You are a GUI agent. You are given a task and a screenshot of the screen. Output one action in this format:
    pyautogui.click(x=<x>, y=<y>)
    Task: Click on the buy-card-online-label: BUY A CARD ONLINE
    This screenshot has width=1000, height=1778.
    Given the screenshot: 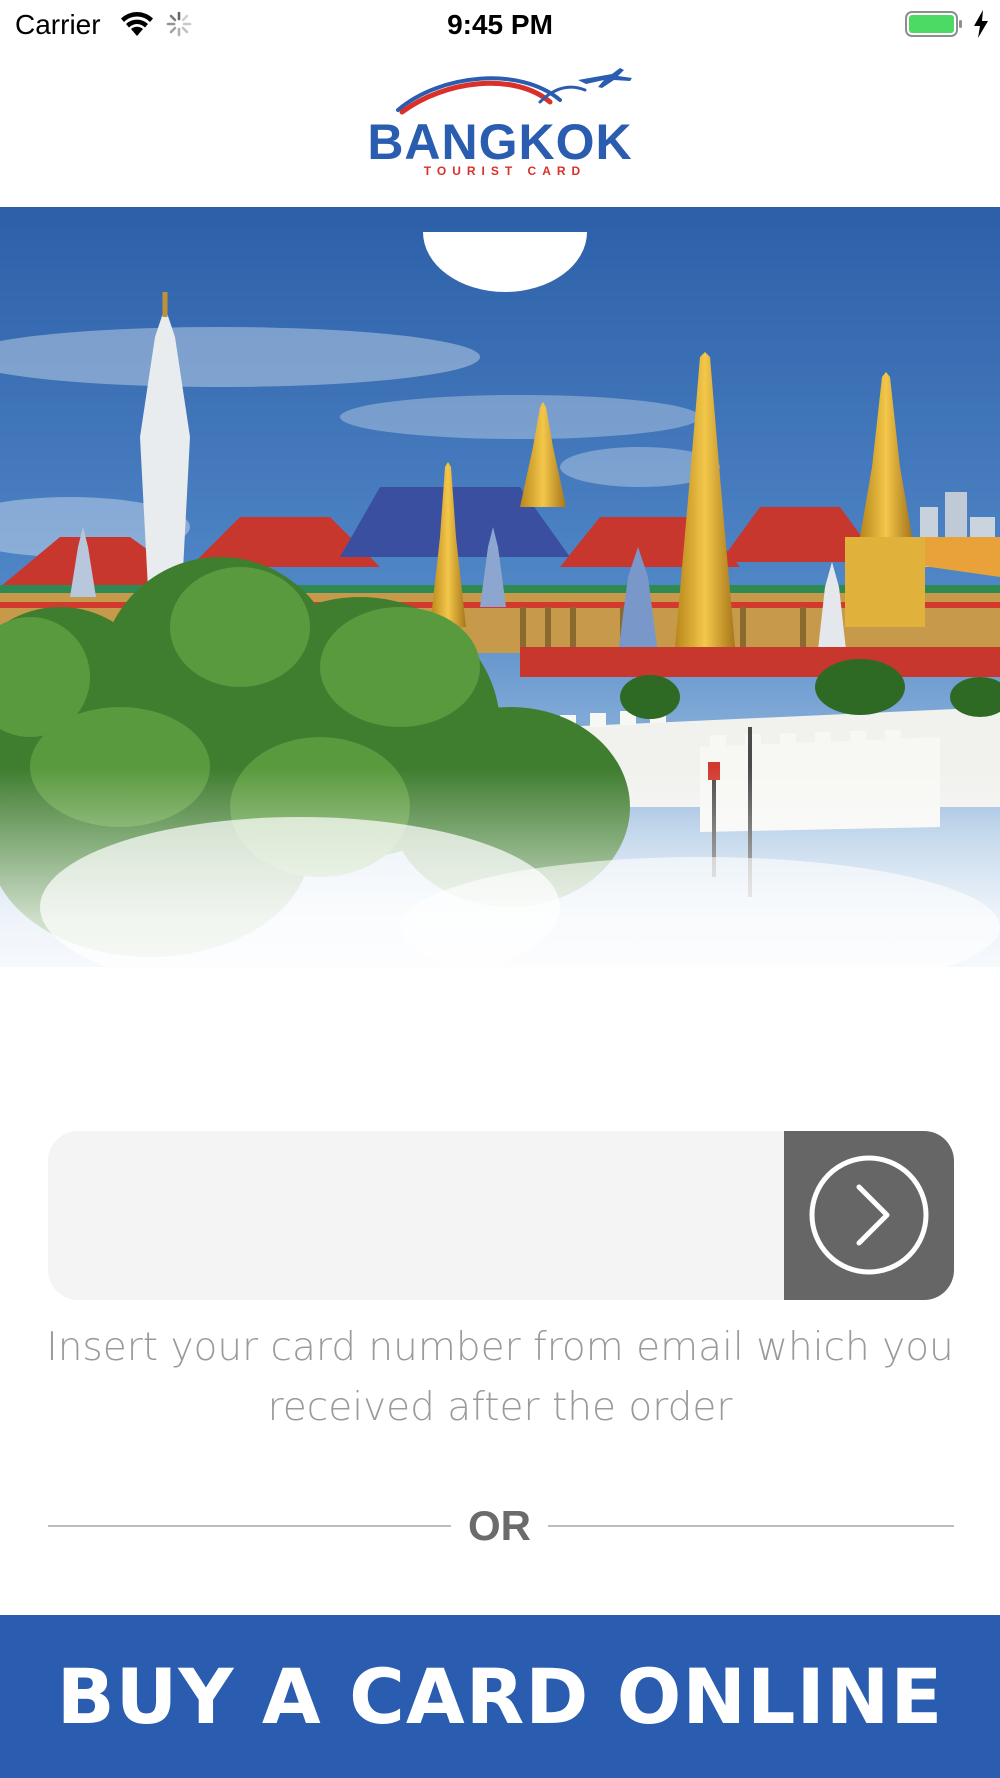 What is the action you would take?
    pyautogui.click(x=500, y=1696)
    